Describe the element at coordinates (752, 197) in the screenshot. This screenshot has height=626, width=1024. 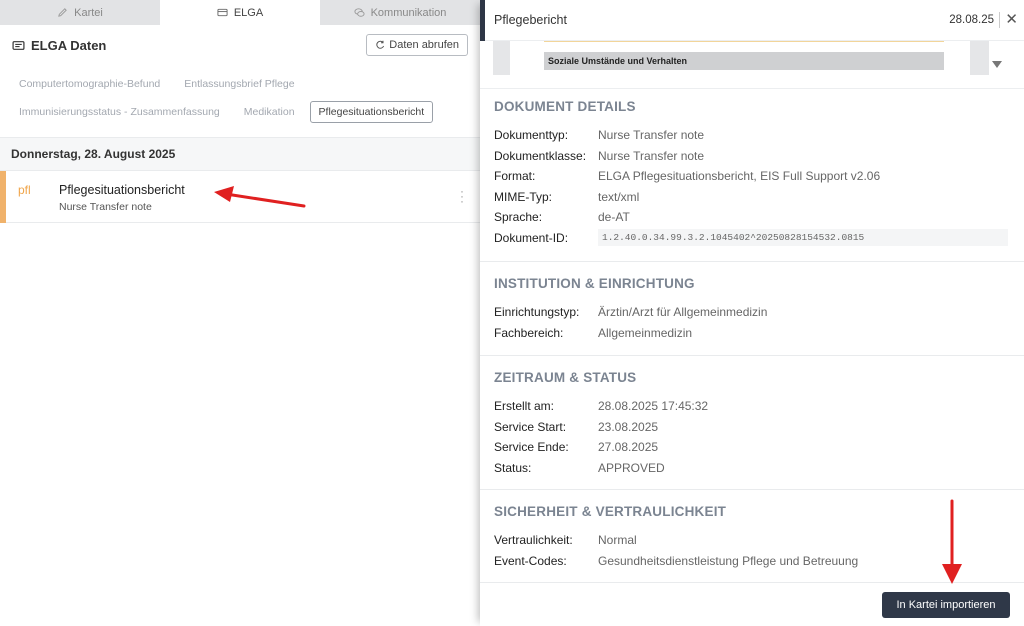
I see `detail-row: MIME-Typ: text/xml` at that location.